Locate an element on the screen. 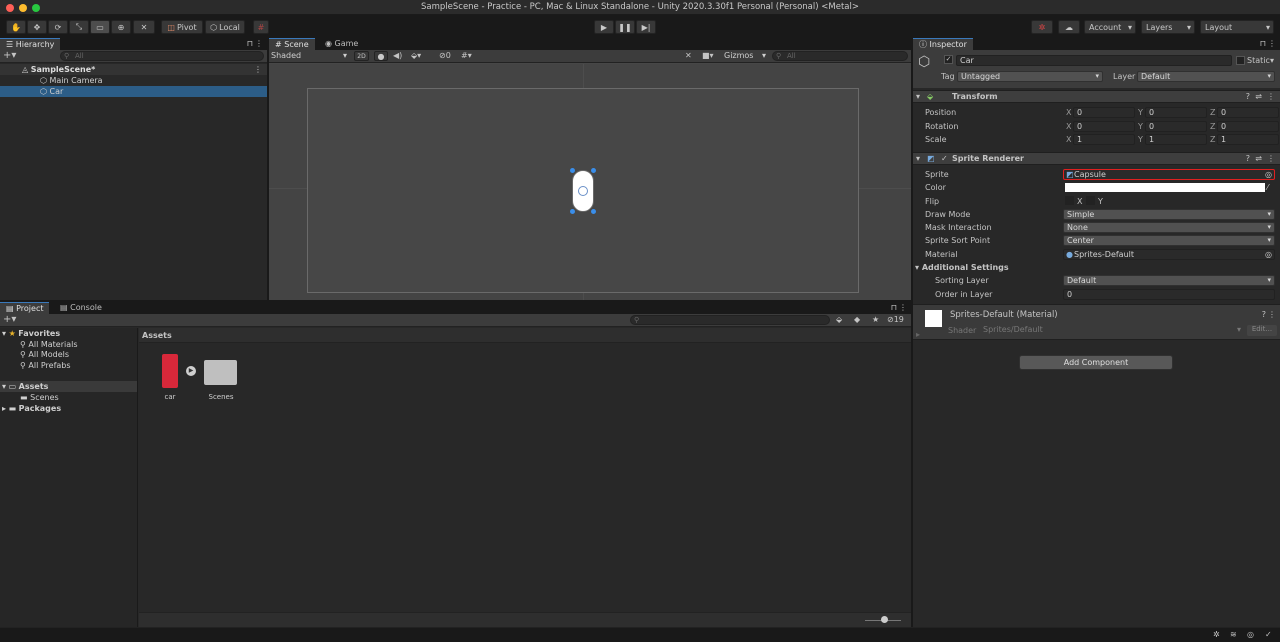 This screenshot has width=1280, height=642. camera-icon: ■▾ is located at coordinates (708, 55).